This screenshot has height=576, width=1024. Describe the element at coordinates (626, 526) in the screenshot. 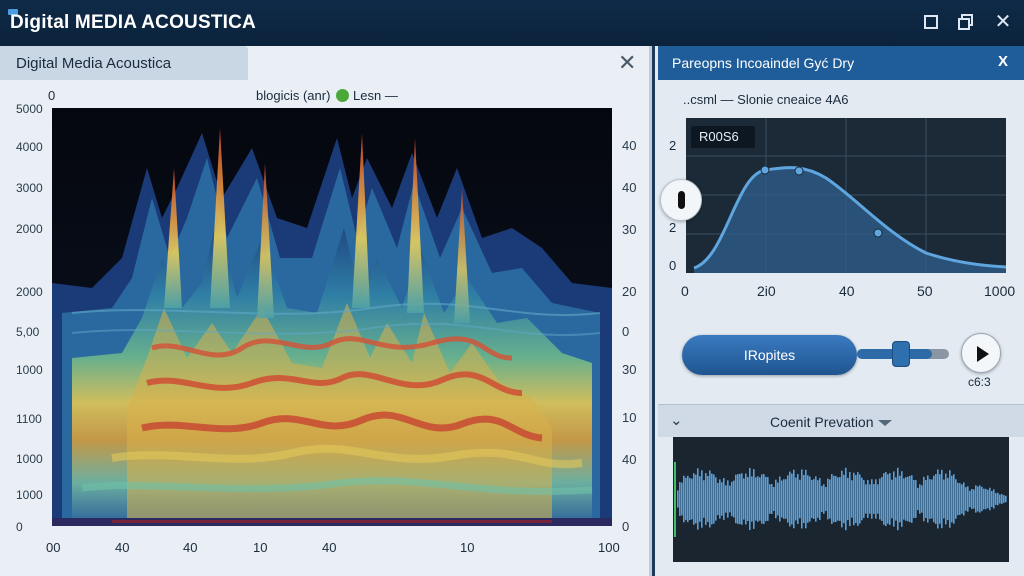

I see `y-right-tick: 0` at that location.